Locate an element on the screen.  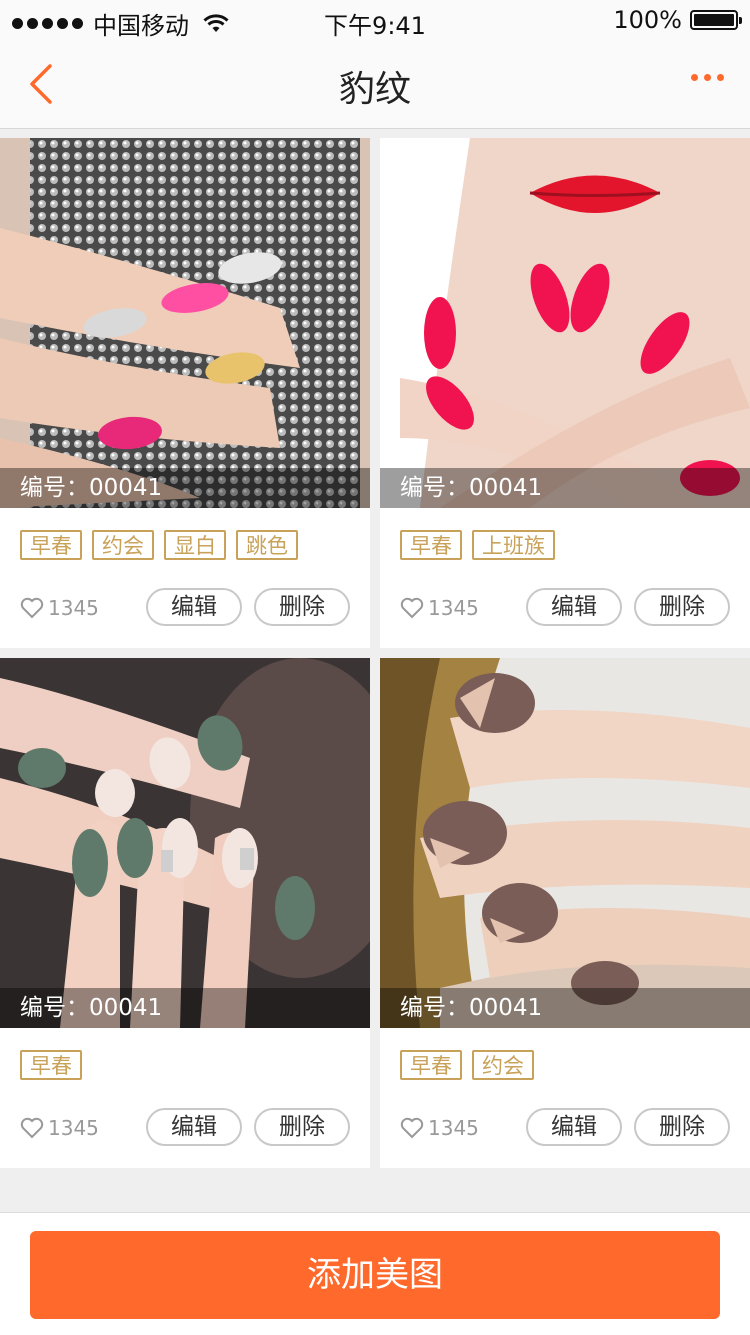
tag-list: 早春 上班族 is located at coordinates (477, 545).